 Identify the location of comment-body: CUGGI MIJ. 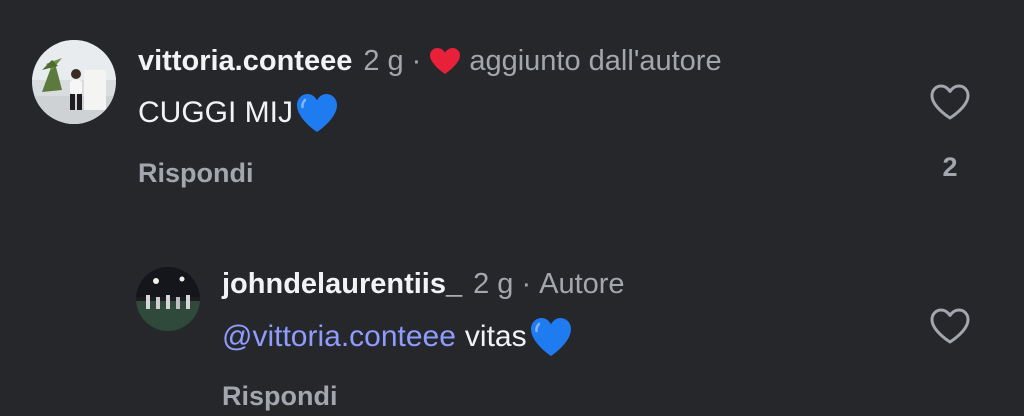
(238, 113).